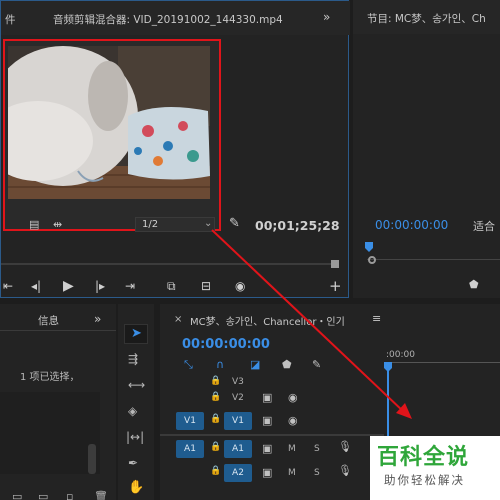 This screenshot has width=500, height=500. Describe the element at coordinates (424, 480) in the screenshot. I see `watermark-subtitle: 助你轻松解决` at that location.